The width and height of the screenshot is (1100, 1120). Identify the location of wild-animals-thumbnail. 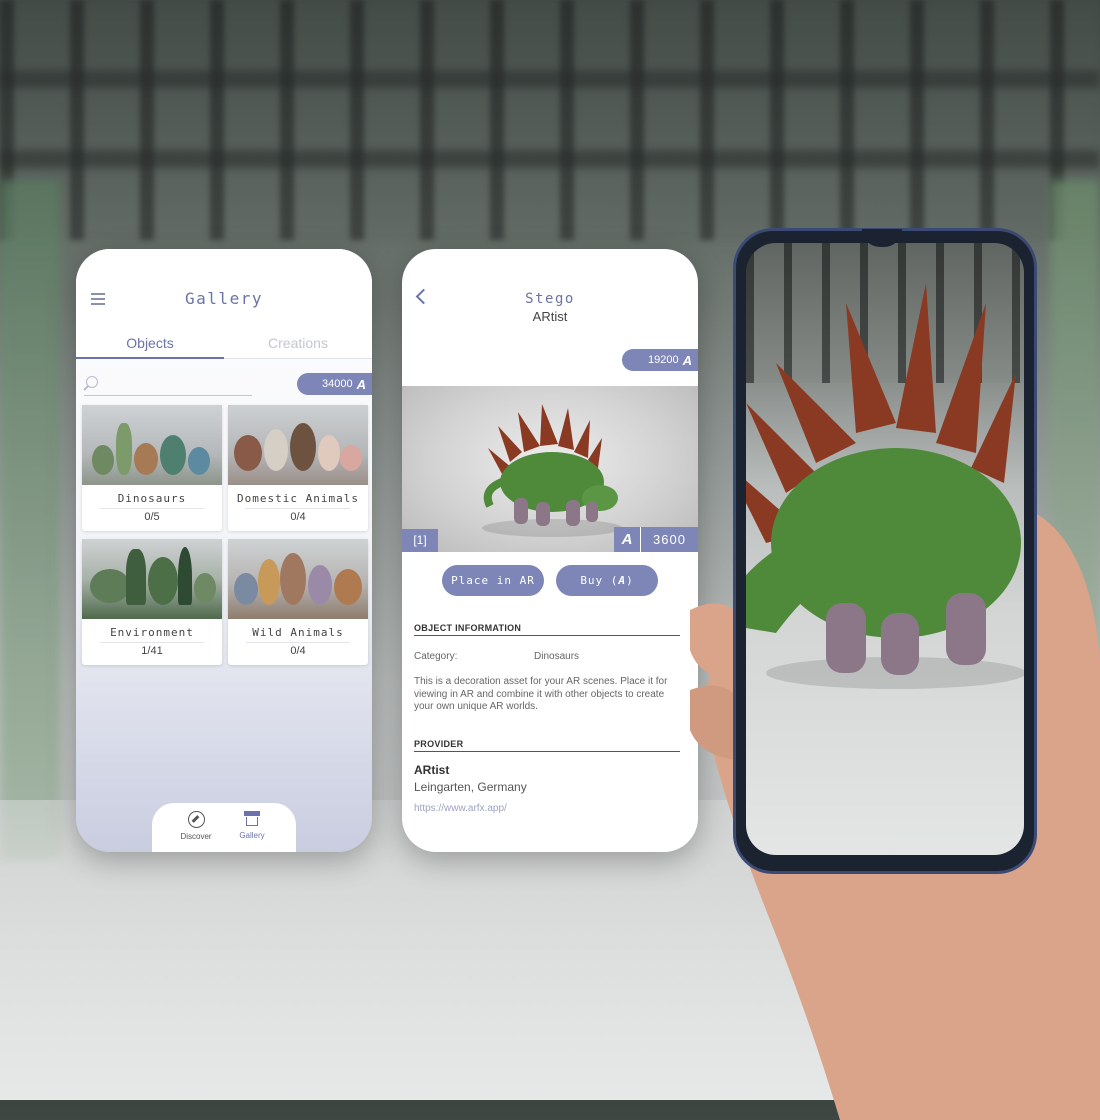
(298, 579).